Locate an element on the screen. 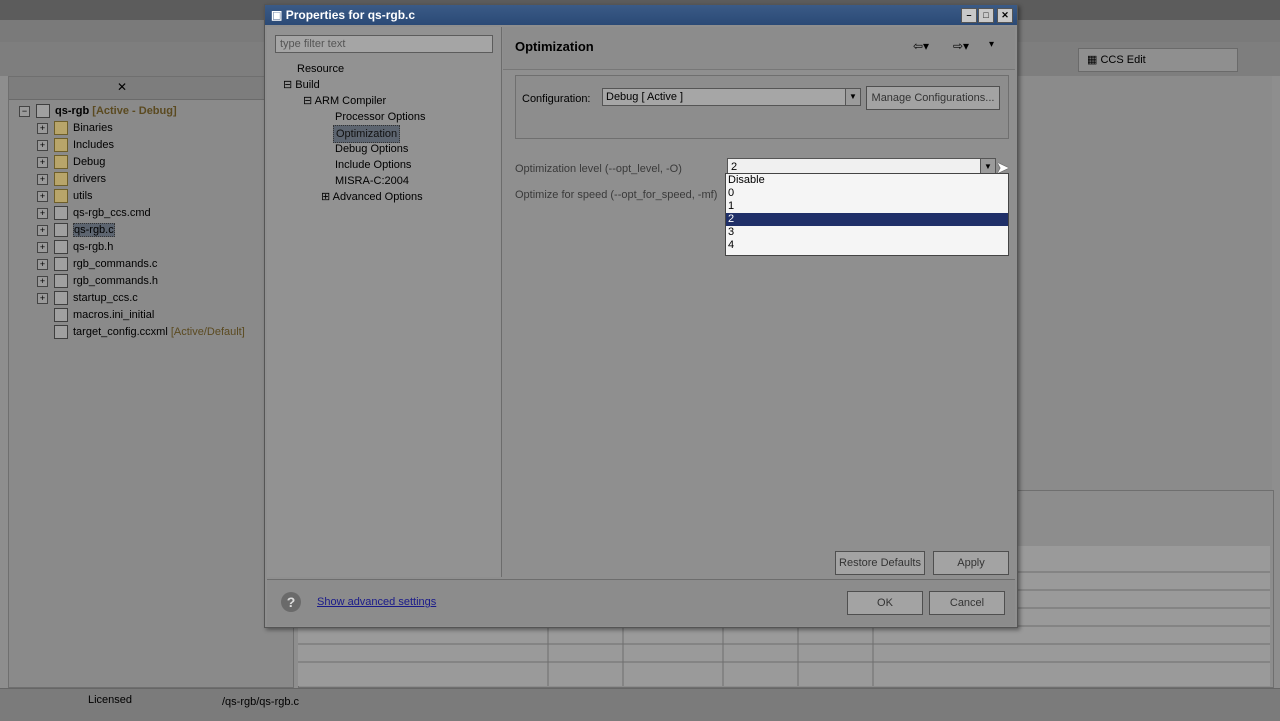 Image resolution: width=1280 pixels, height=721 pixels. tree-item: + Debug is located at coordinates (71, 162).